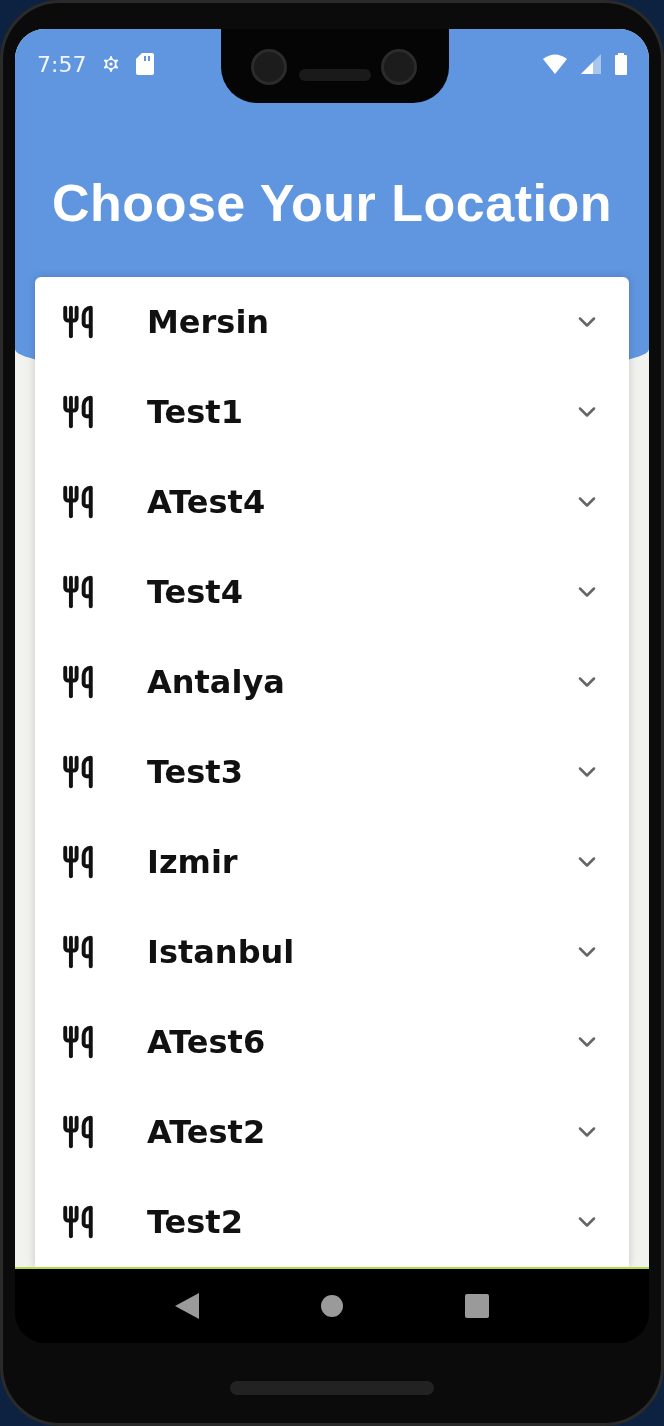 Image resolution: width=664 pixels, height=1426 pixels. Describe the element at coordinates (360, 682) in the screenshot. I see `location-item: Antalya` at that location.